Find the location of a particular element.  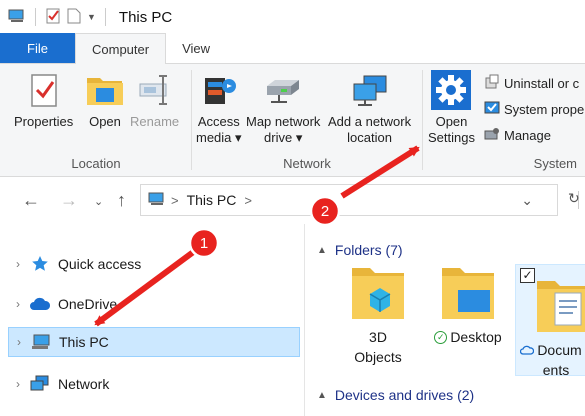

uninstall-button: Uninstall or c is located at coordinates (531, 83).